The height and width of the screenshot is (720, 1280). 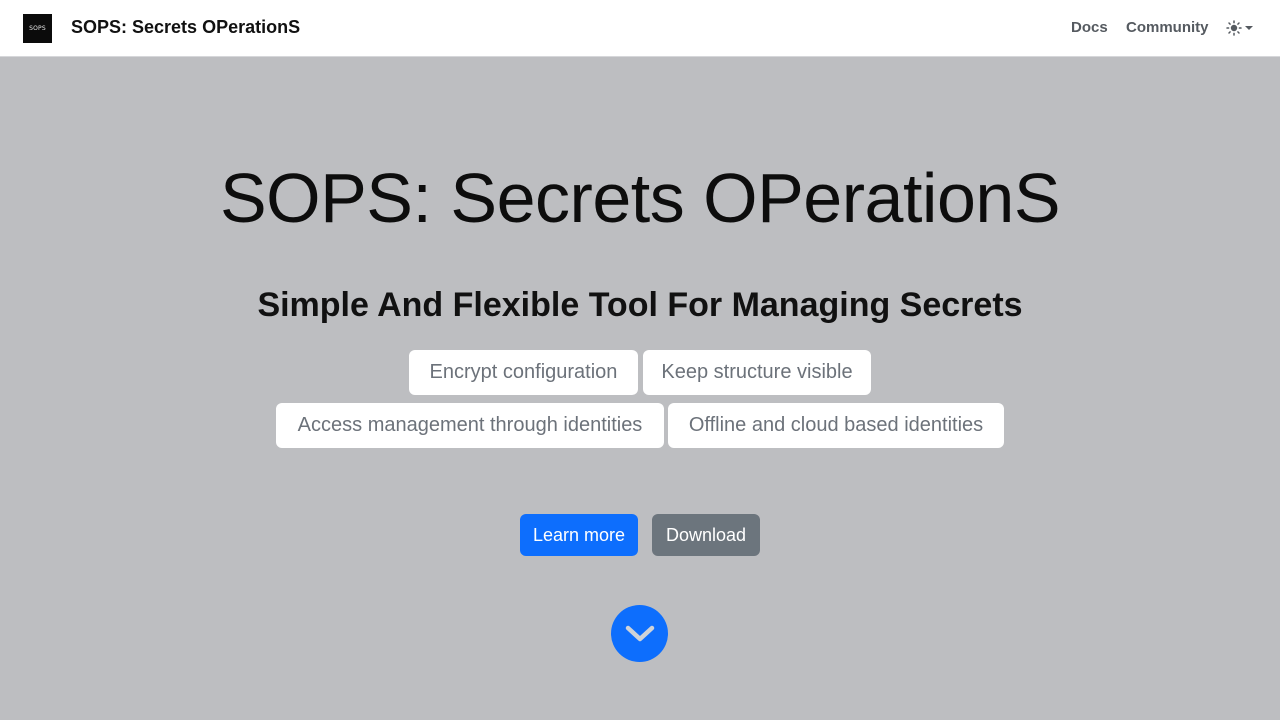 I want to click on feature-chip-identities: Offline and cloud based identities, so click(x=836, y=425).